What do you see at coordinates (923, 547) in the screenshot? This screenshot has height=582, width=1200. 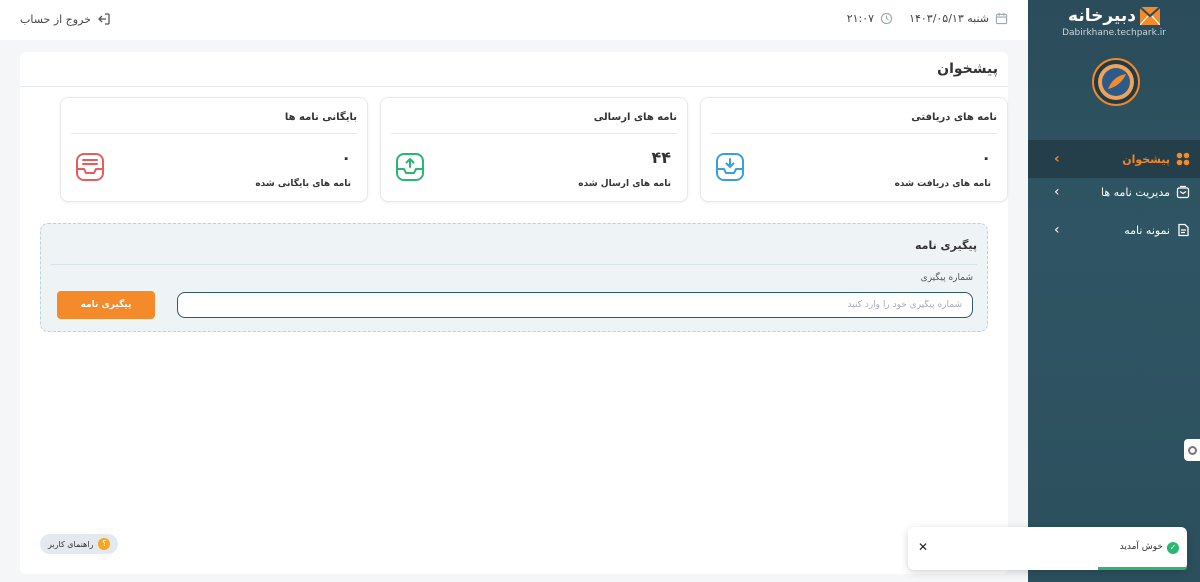 I see `close-icon: ✕` at bounding box center [923, 547].